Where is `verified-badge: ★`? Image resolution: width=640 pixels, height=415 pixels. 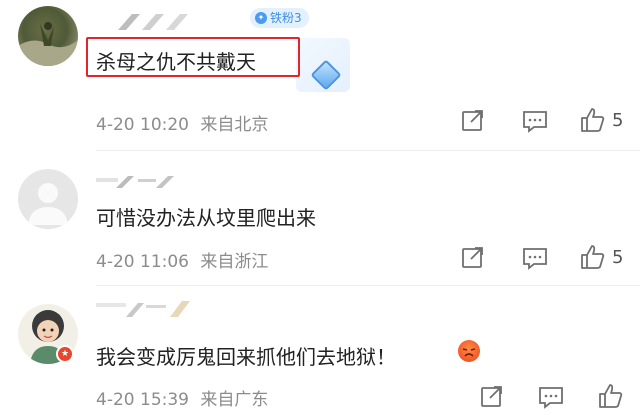
verified-badge: ★ is located at coordinates (65, 354).